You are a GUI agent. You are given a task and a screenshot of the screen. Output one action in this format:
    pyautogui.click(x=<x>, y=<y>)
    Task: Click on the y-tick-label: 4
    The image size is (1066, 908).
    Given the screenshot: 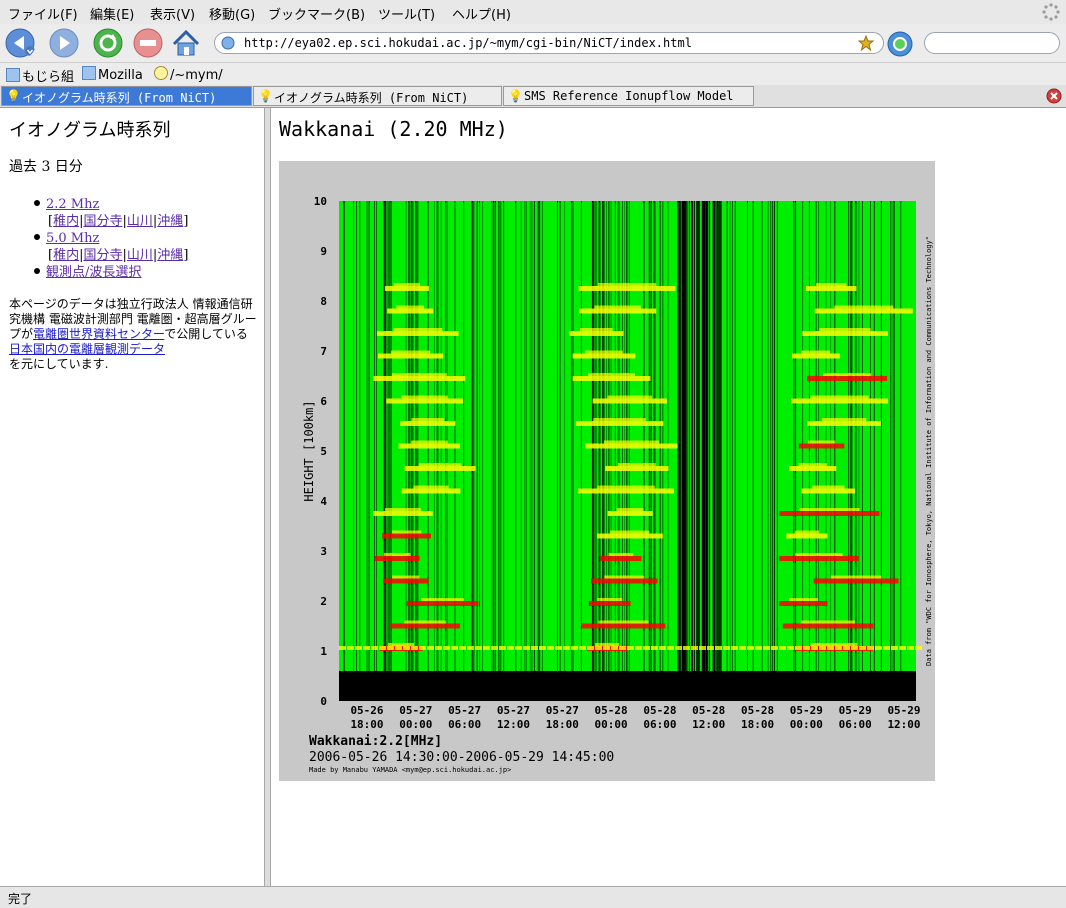 What is the action you would take?
    pyautogui.click(x=323, y=501)
    